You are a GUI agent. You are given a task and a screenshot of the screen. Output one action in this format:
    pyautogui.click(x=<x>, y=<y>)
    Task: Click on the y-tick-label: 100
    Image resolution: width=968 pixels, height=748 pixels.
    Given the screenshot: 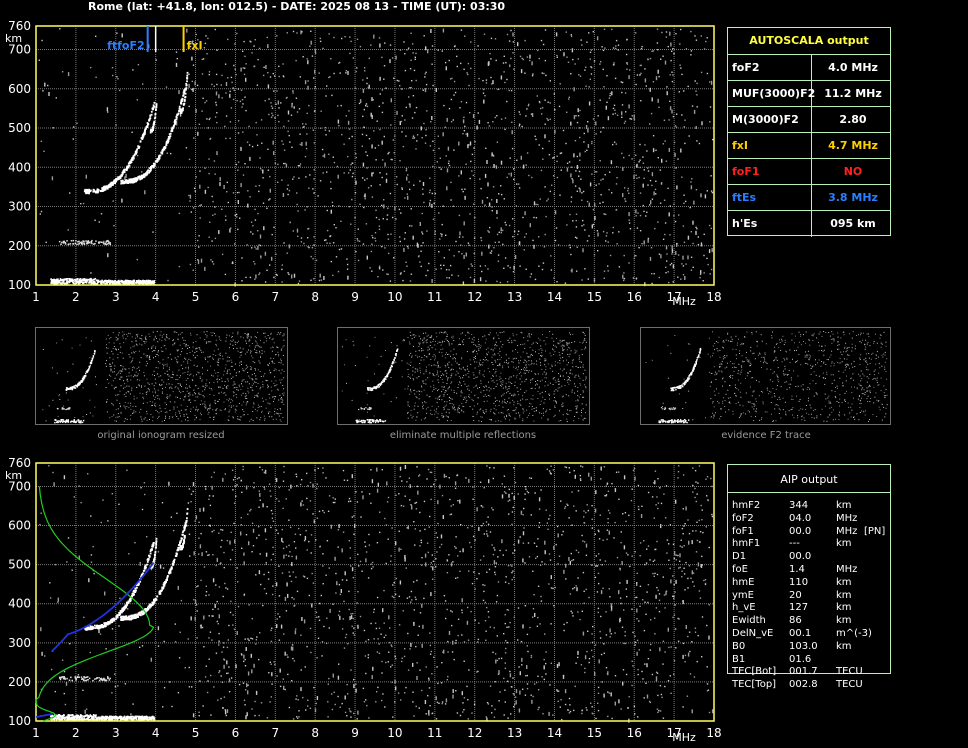 What is the action you would take?
    pyautogui.click(x=19, y=285)
    